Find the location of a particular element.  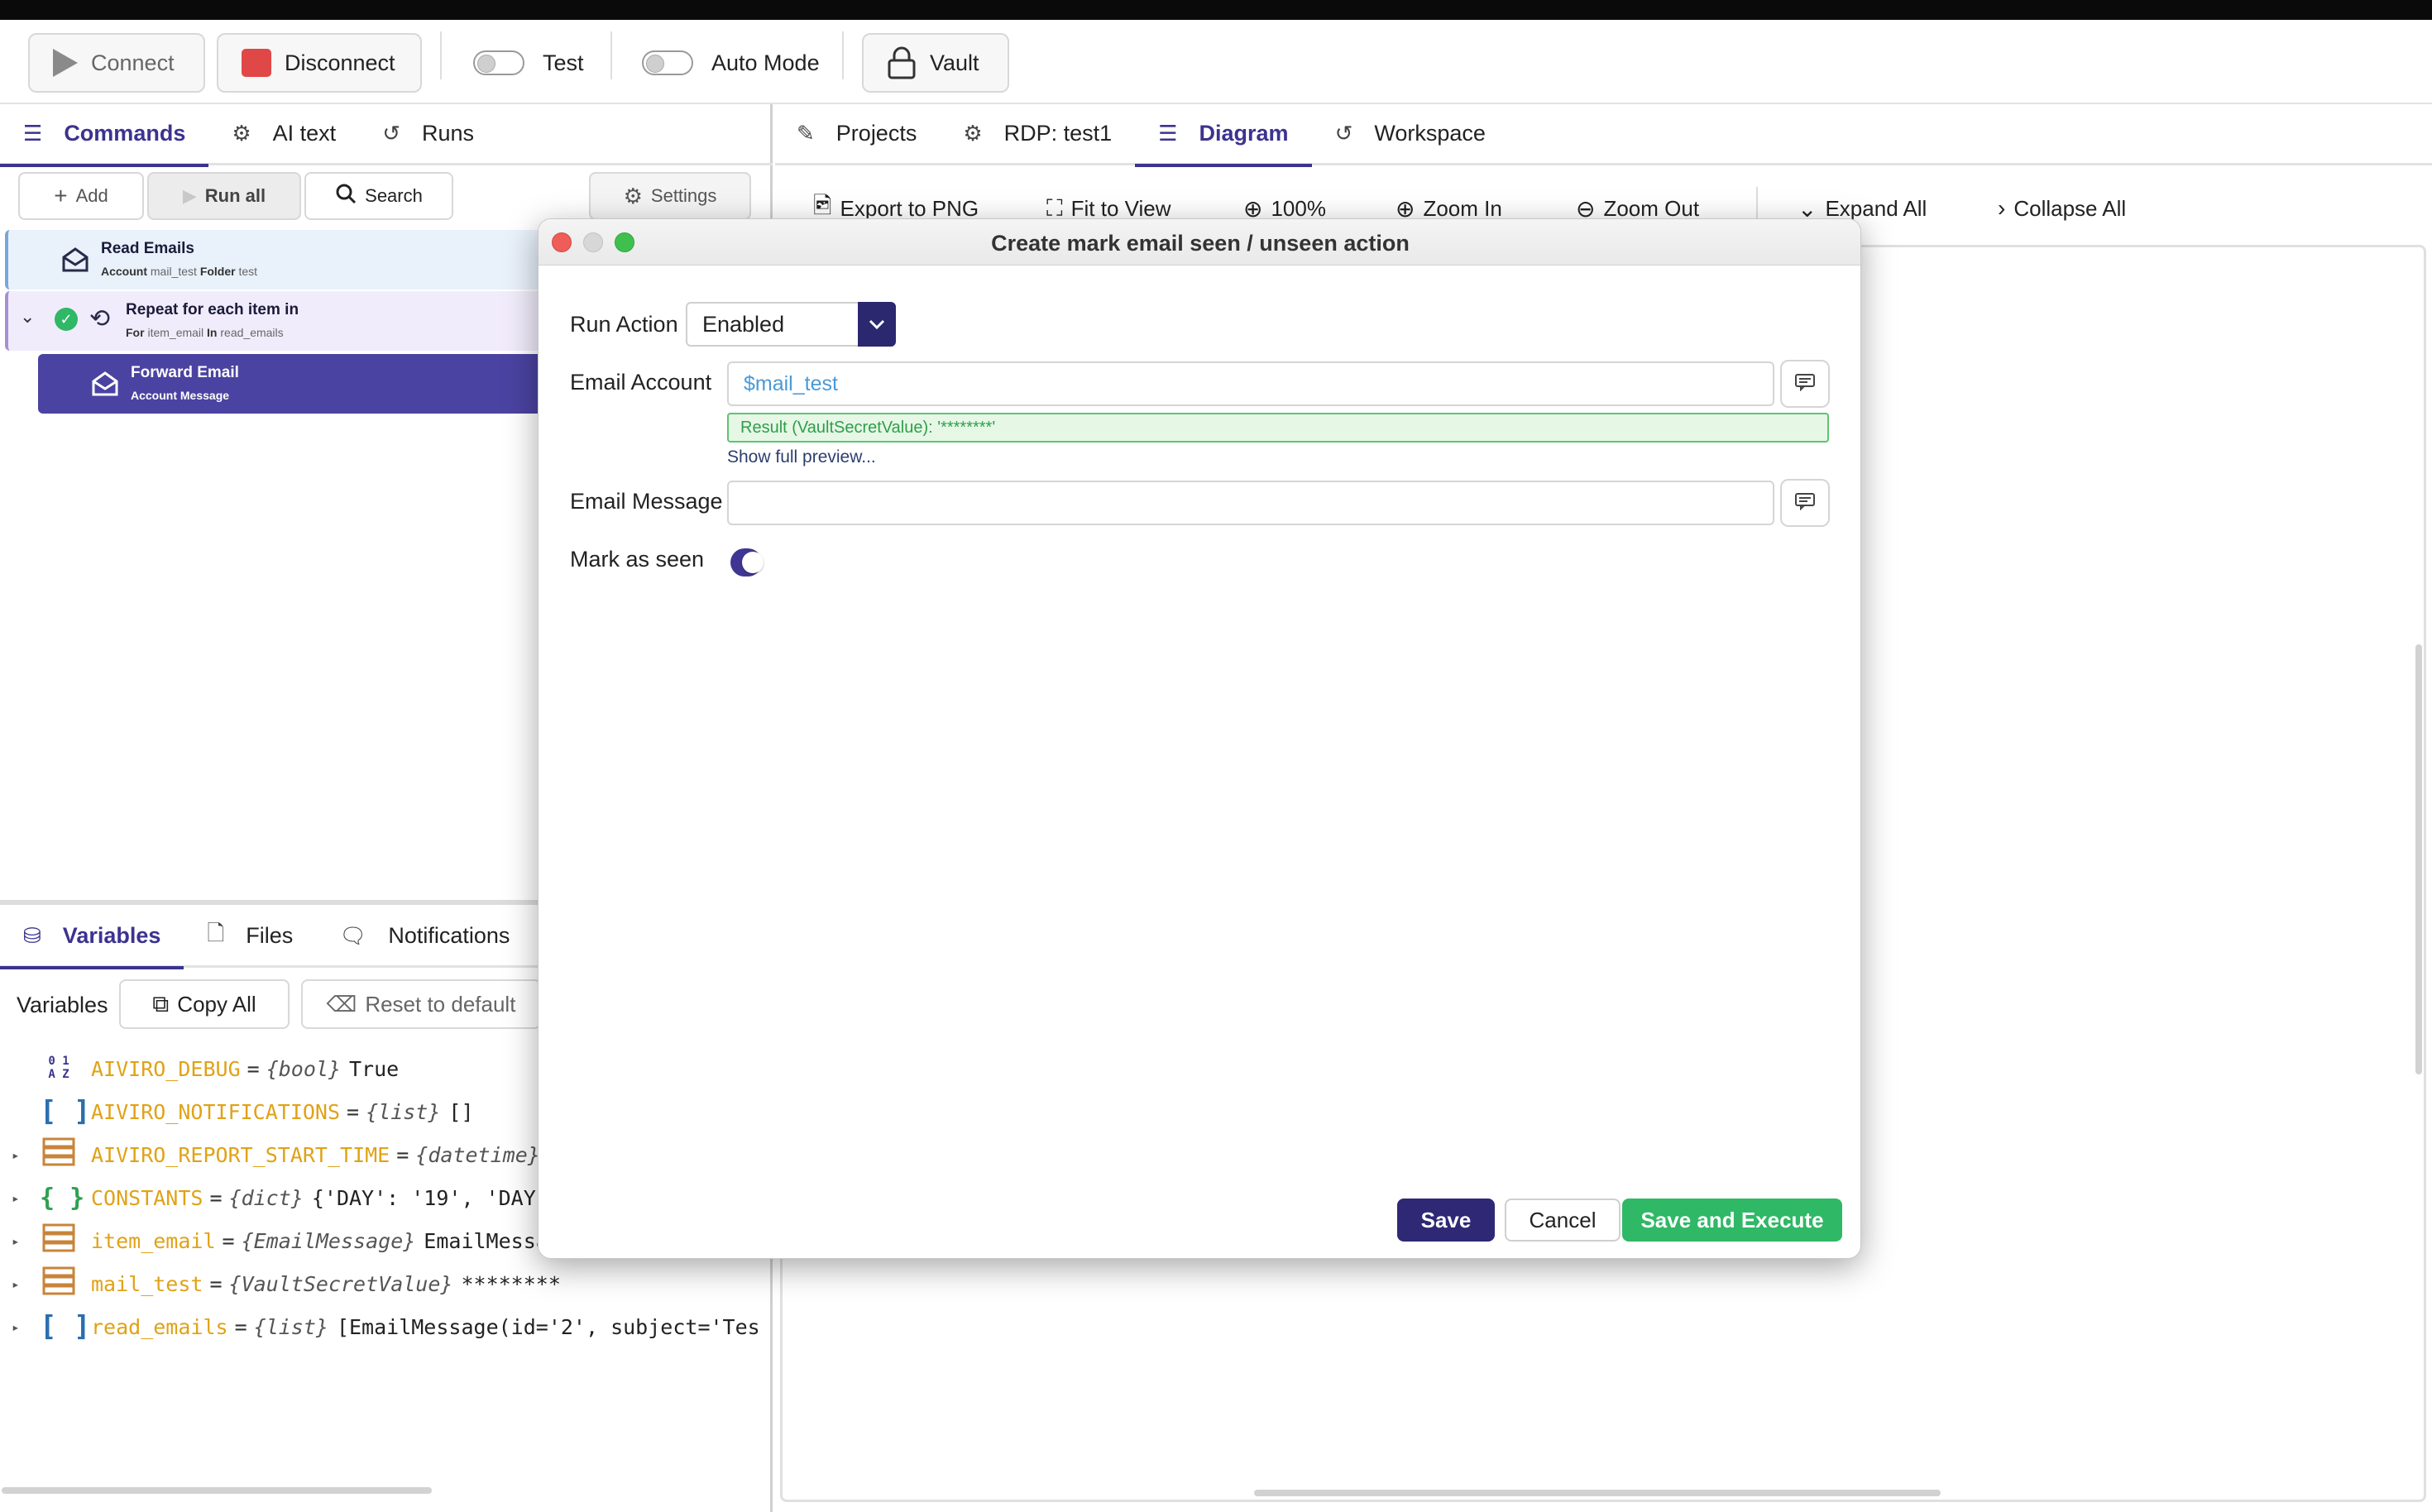

settings-button: ⚙ Settings is located at coordinates (670, 196).